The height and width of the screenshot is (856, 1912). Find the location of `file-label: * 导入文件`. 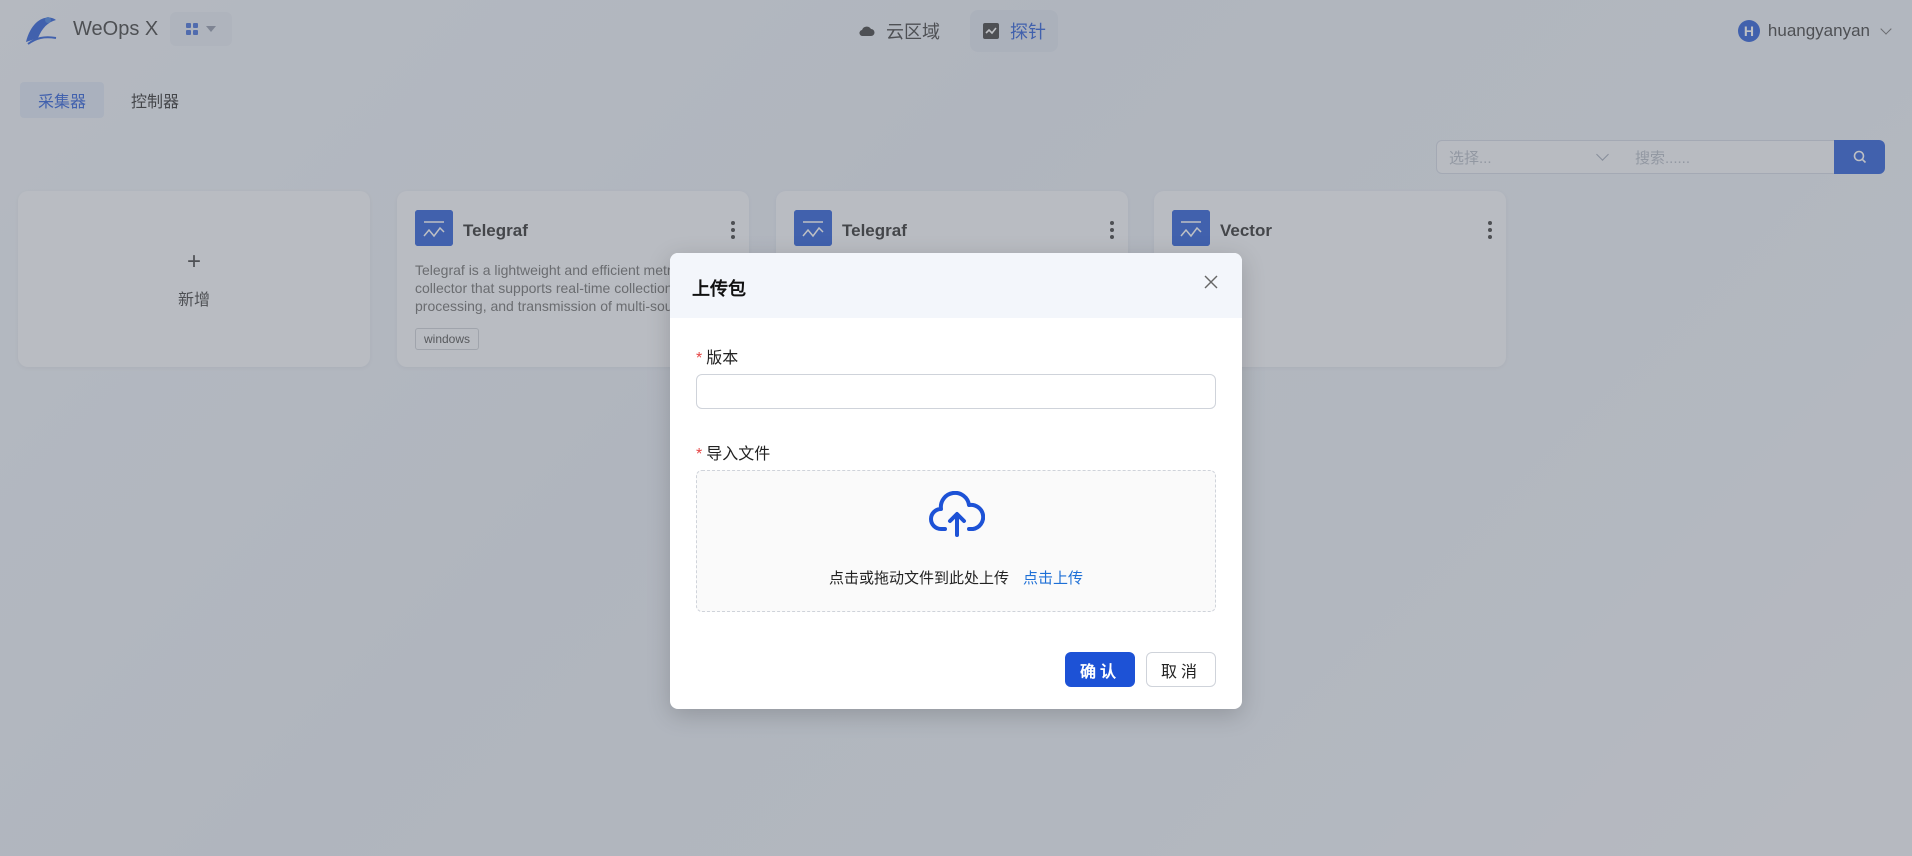

file-label: * 导入文件 is located at coordinates (733, 454).